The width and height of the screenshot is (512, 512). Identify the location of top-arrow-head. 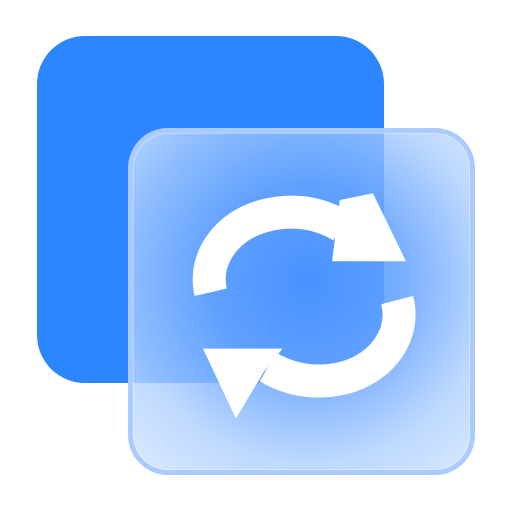
(369, 227).